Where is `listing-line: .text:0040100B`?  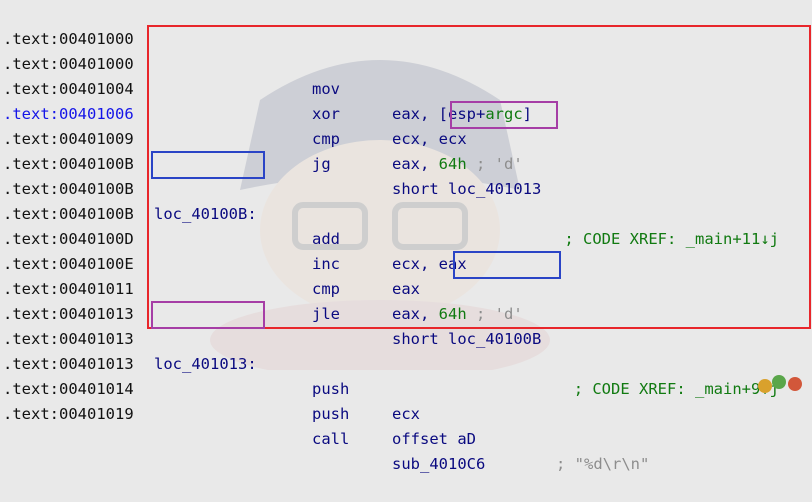
listing-line: .text:0040100B is located at coordinates (406, 150).